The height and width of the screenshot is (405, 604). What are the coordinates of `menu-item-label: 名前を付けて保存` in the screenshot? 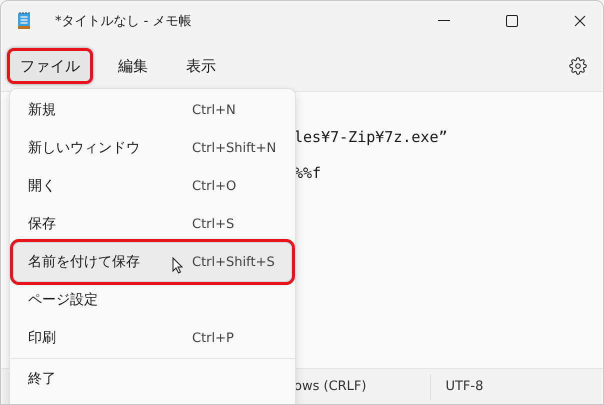 It's located at (84, 262).